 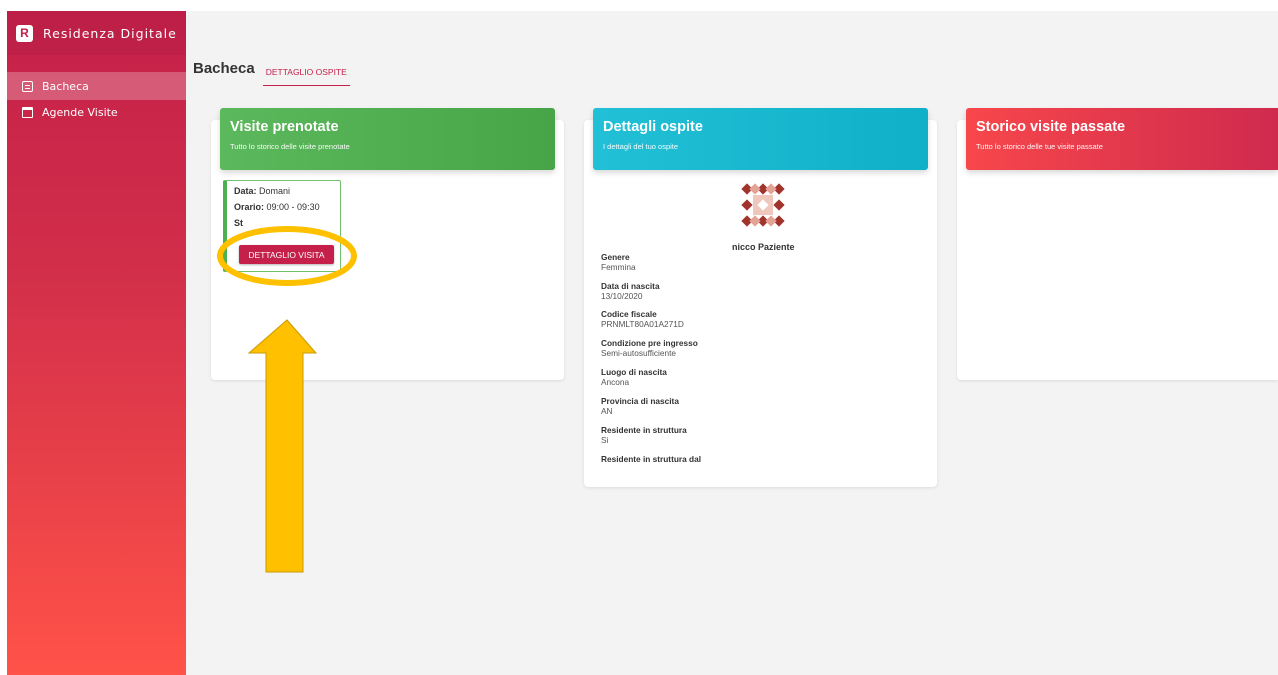 What do you see at coordinates (24, 33) in the screenshot?
I see `brand-logo: R` at bounding box center [24, 33].